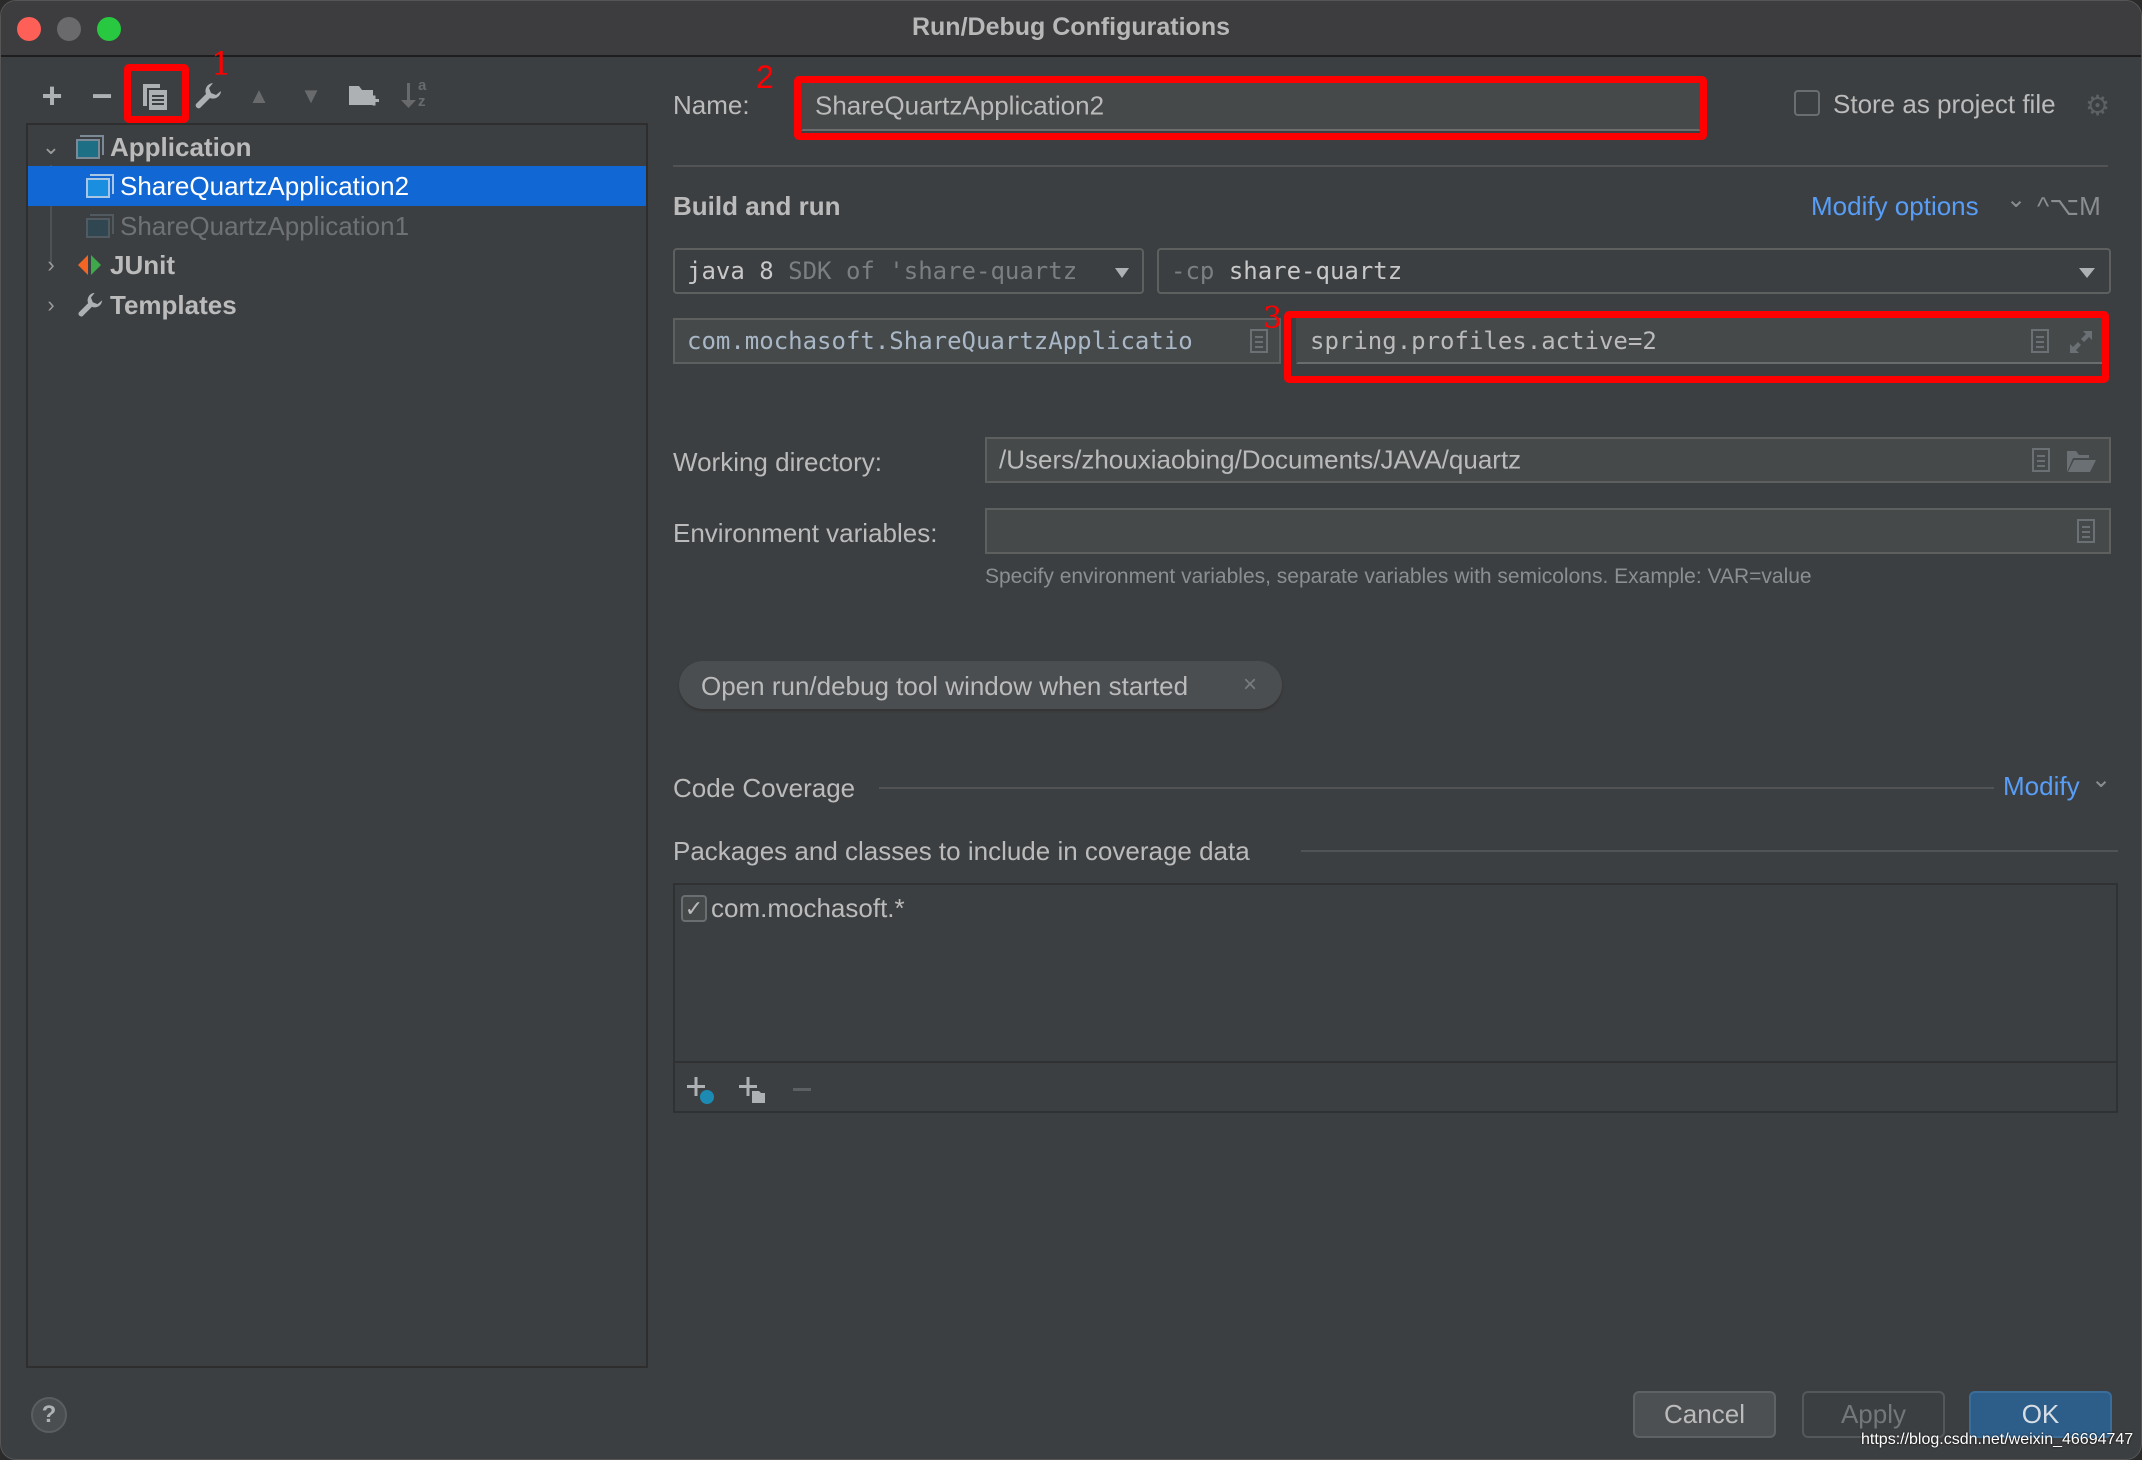  I want to click on edit-environment-variables-icon, so click(2086, 531).